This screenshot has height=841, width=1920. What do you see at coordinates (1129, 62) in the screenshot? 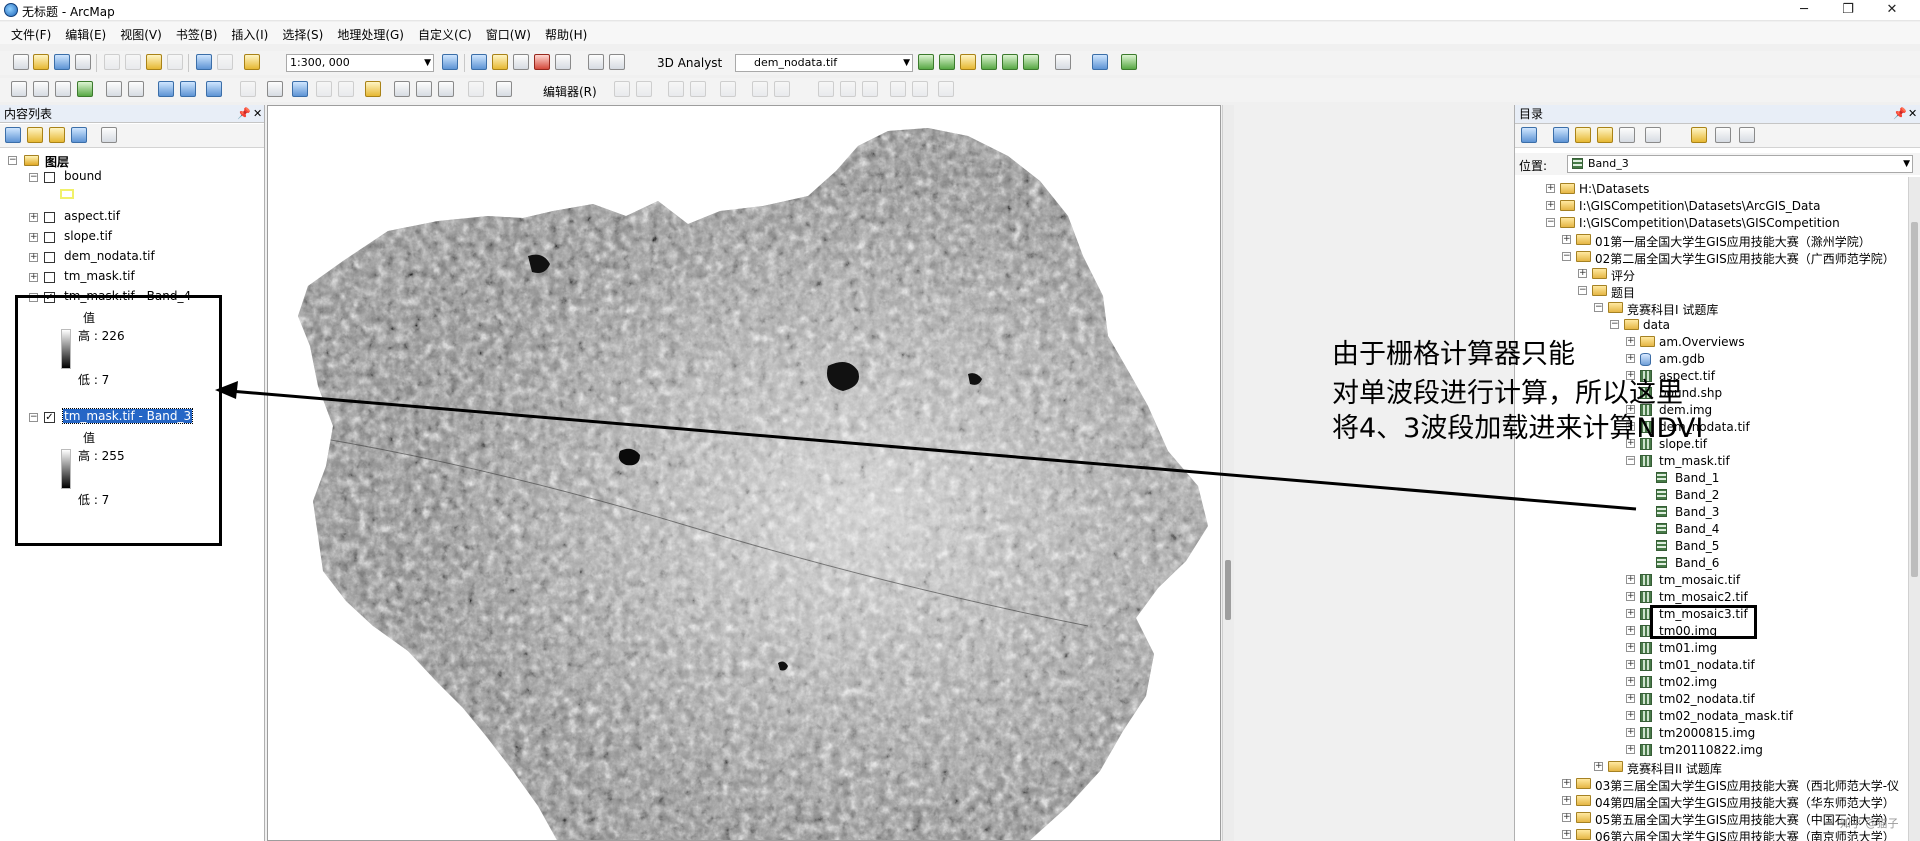
I see `arcglobe-icon` at bounding box center [1129, 62].